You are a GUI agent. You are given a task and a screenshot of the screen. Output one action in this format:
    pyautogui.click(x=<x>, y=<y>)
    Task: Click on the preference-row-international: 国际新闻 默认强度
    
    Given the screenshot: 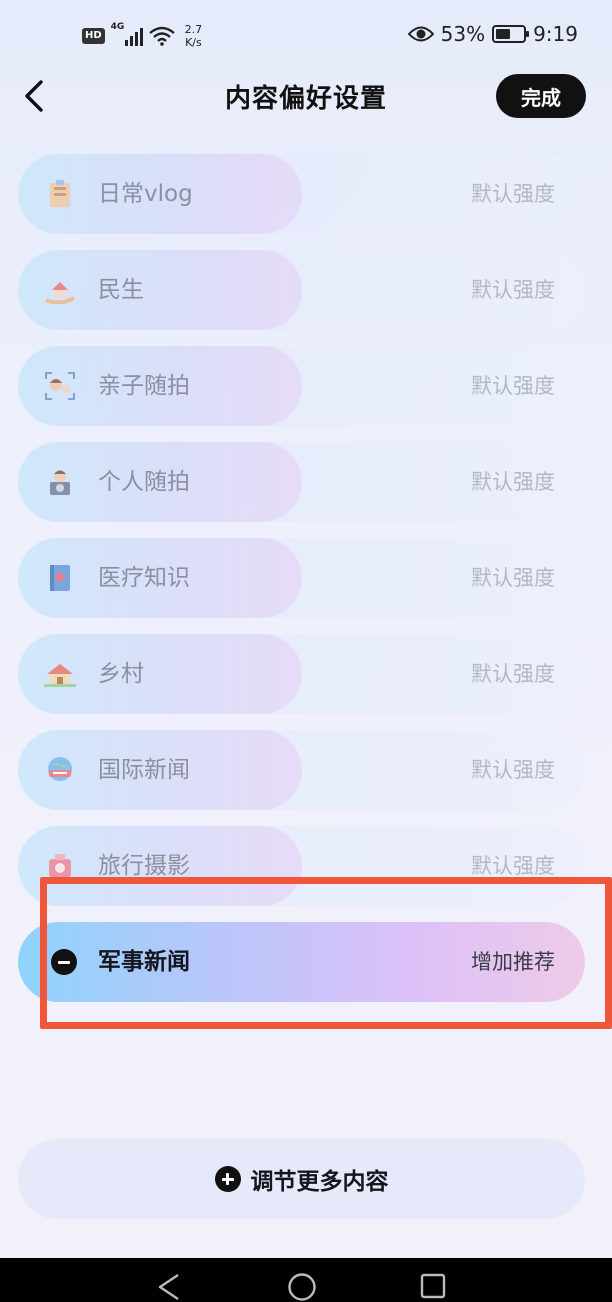 What is the action you would take?
    pyautogui.click(x=301, y=770)
    